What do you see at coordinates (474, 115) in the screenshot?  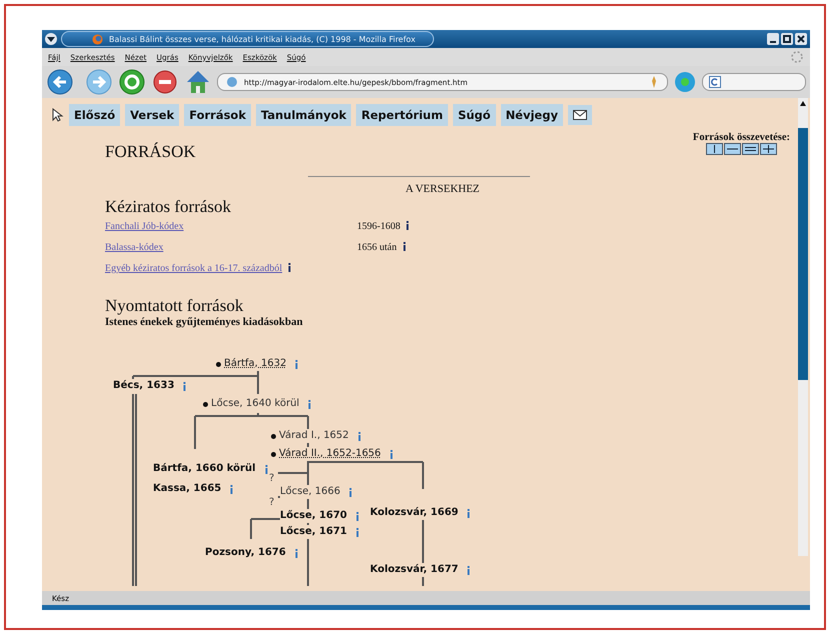 I see `nav-button: Súgó` at bounding box center [474, 115].